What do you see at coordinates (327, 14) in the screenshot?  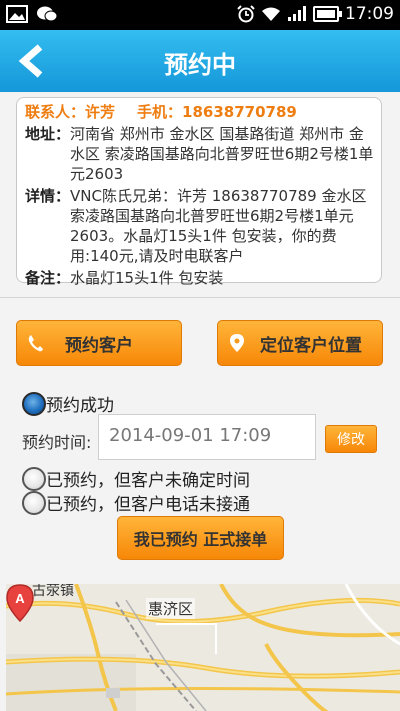 I see `battery-icon` at bounding box center [327, 14].